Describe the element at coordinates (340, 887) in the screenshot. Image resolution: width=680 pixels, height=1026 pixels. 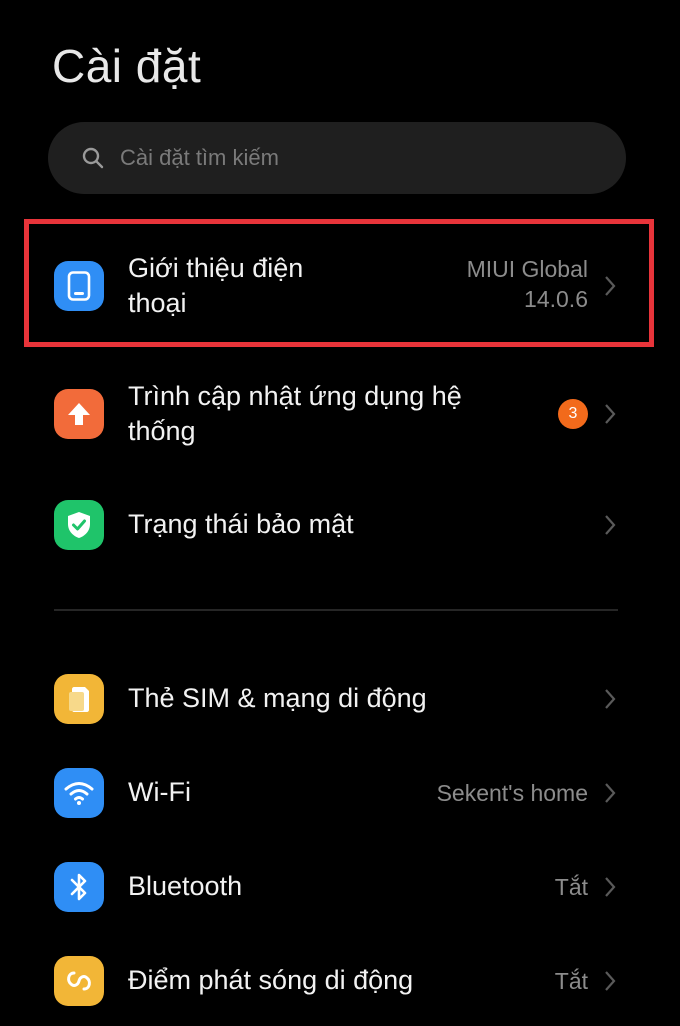
I see `settings-item-bluetooth: Bluetooth Tắt` at that location.